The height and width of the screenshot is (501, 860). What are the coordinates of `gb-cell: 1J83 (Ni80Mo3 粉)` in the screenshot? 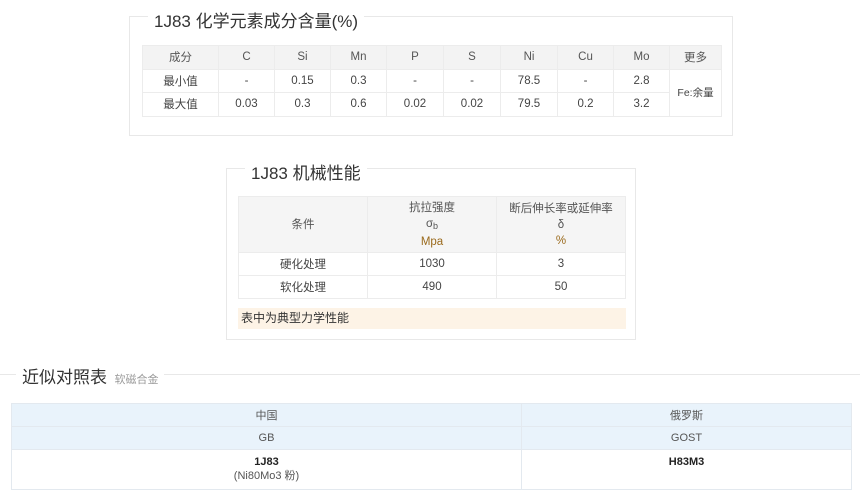 It's located at (266, 469).